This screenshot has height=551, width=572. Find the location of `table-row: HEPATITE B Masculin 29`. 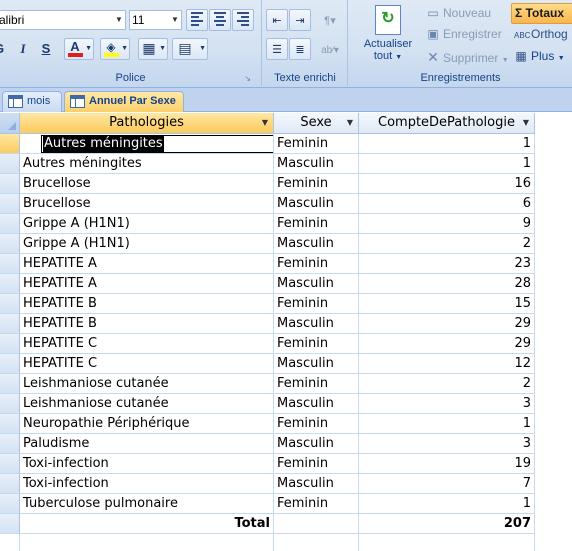

table-row: HEPATITE B Masculin 29 is located at coordinates (267, 324).